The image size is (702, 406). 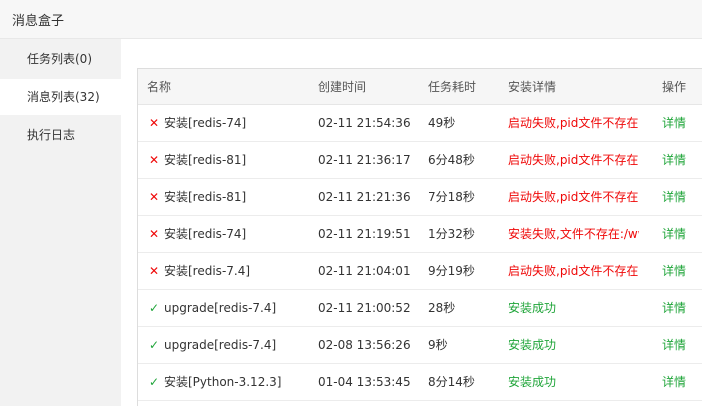 What do you see at coordinates (674, 87) in the screenshot?
I see `header-op: 操作` at bounding box center [674, 87].